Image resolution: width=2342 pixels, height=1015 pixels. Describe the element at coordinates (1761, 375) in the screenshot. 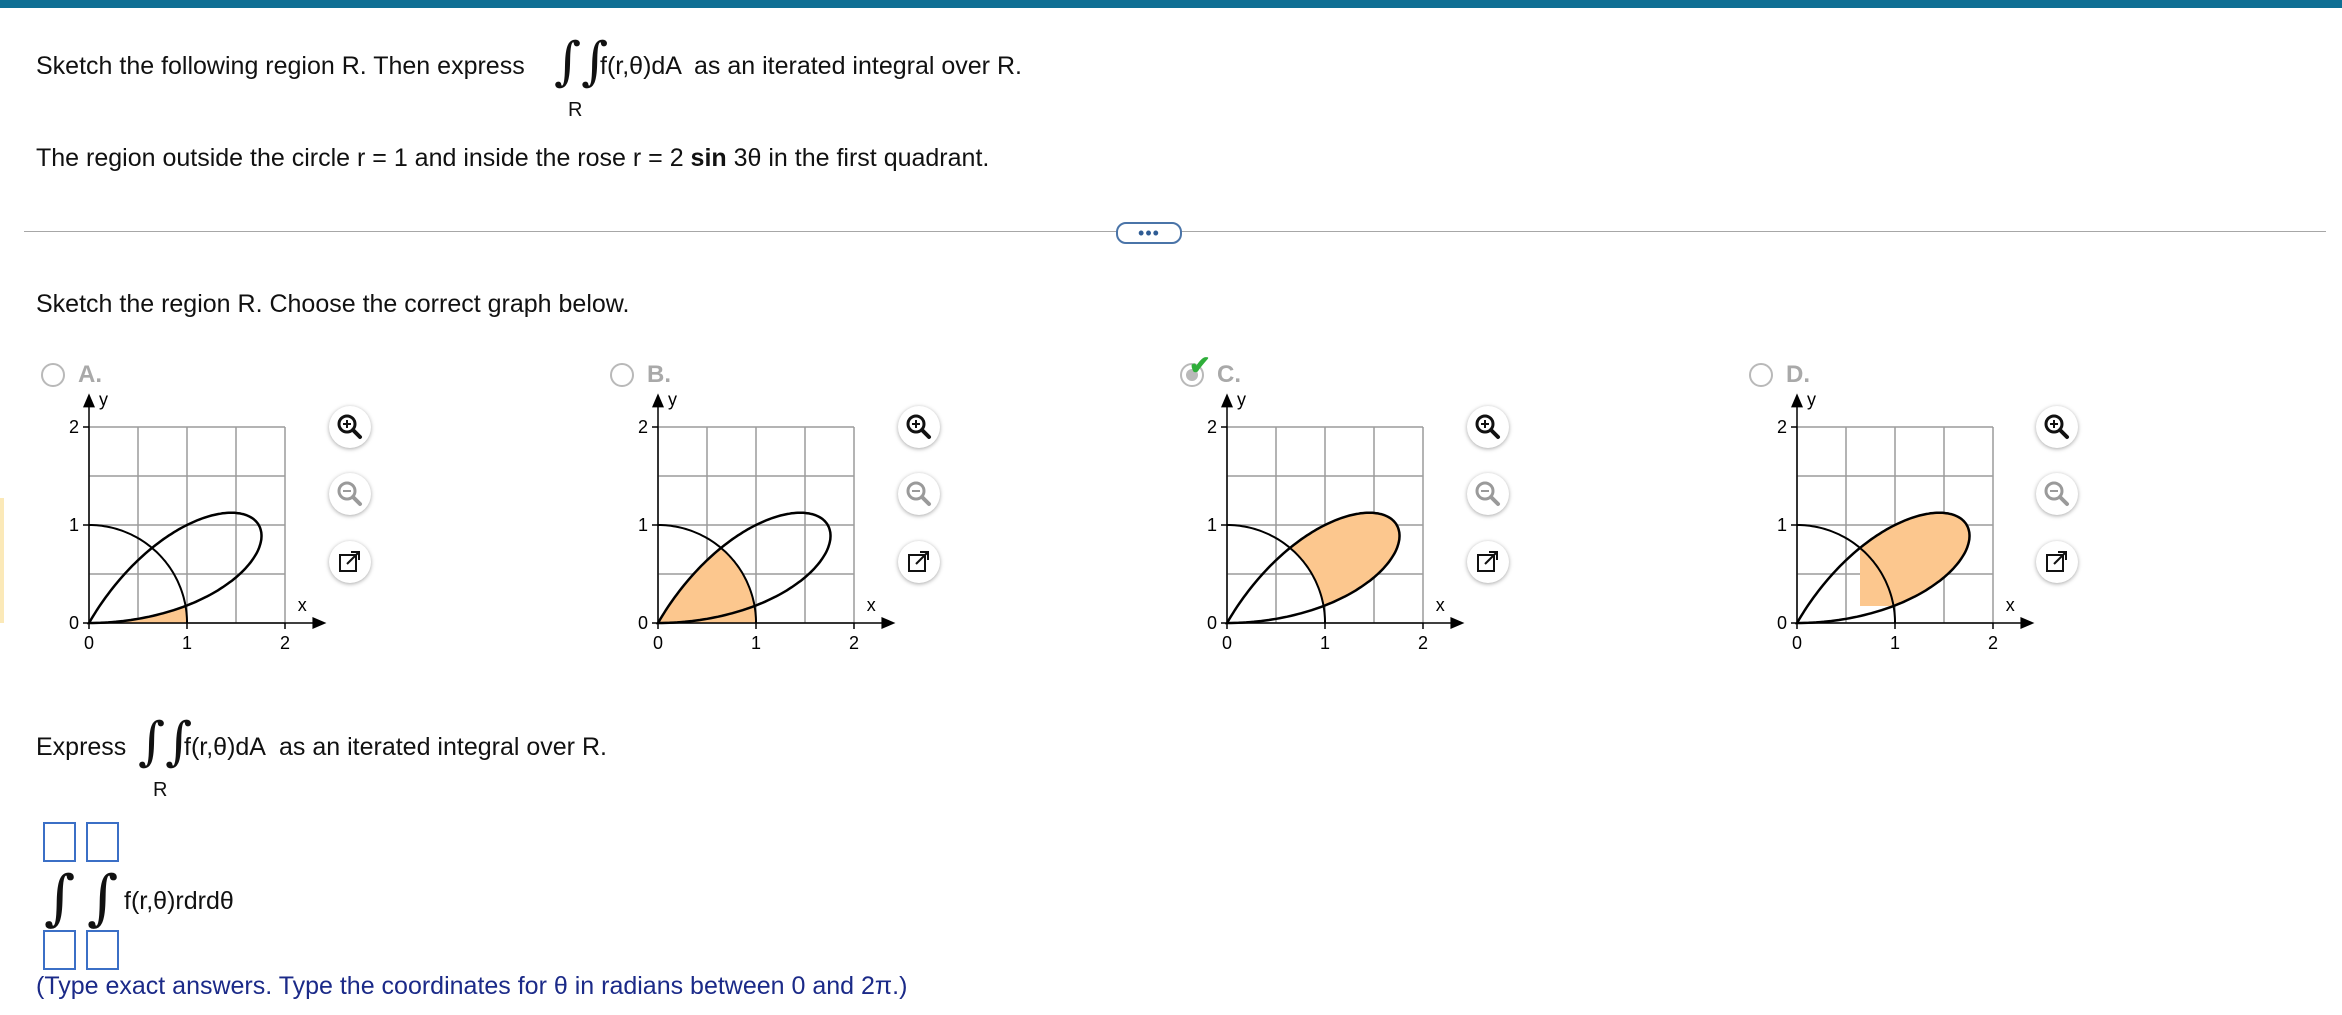

I see `option-d-radio` at that location.